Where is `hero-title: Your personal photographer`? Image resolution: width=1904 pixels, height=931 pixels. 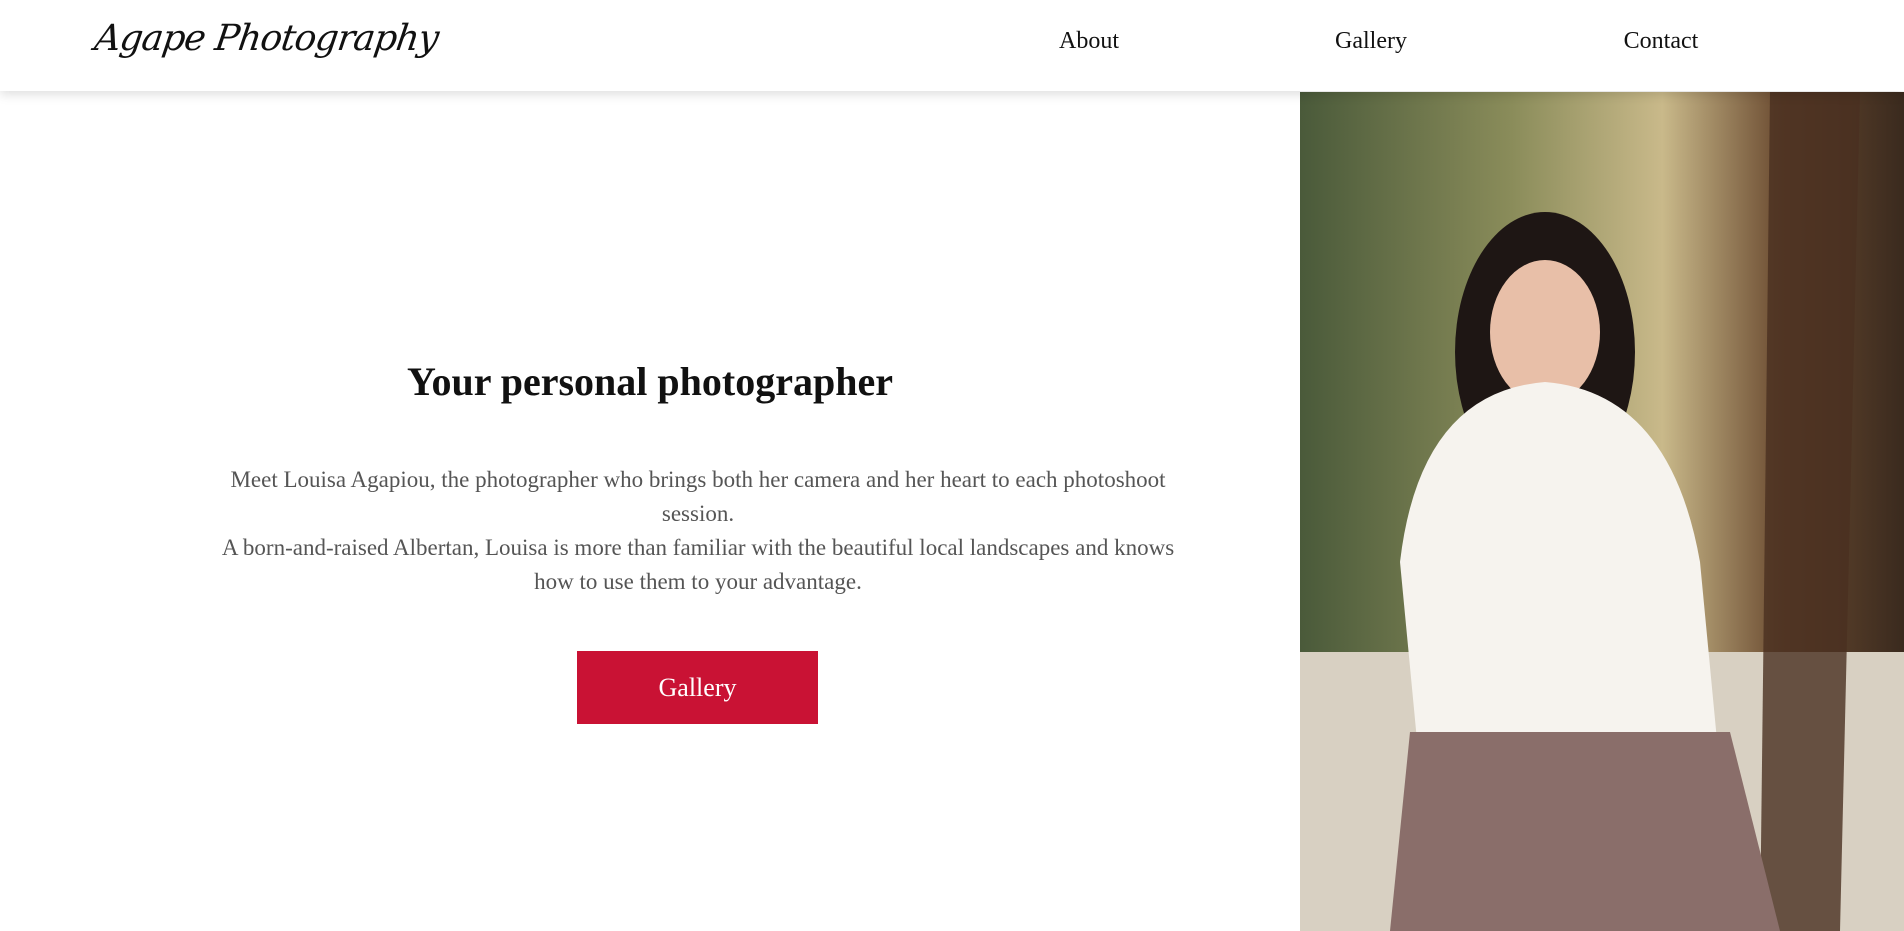 hero-title: Your personal photographer is located at coordinates (650, 381).